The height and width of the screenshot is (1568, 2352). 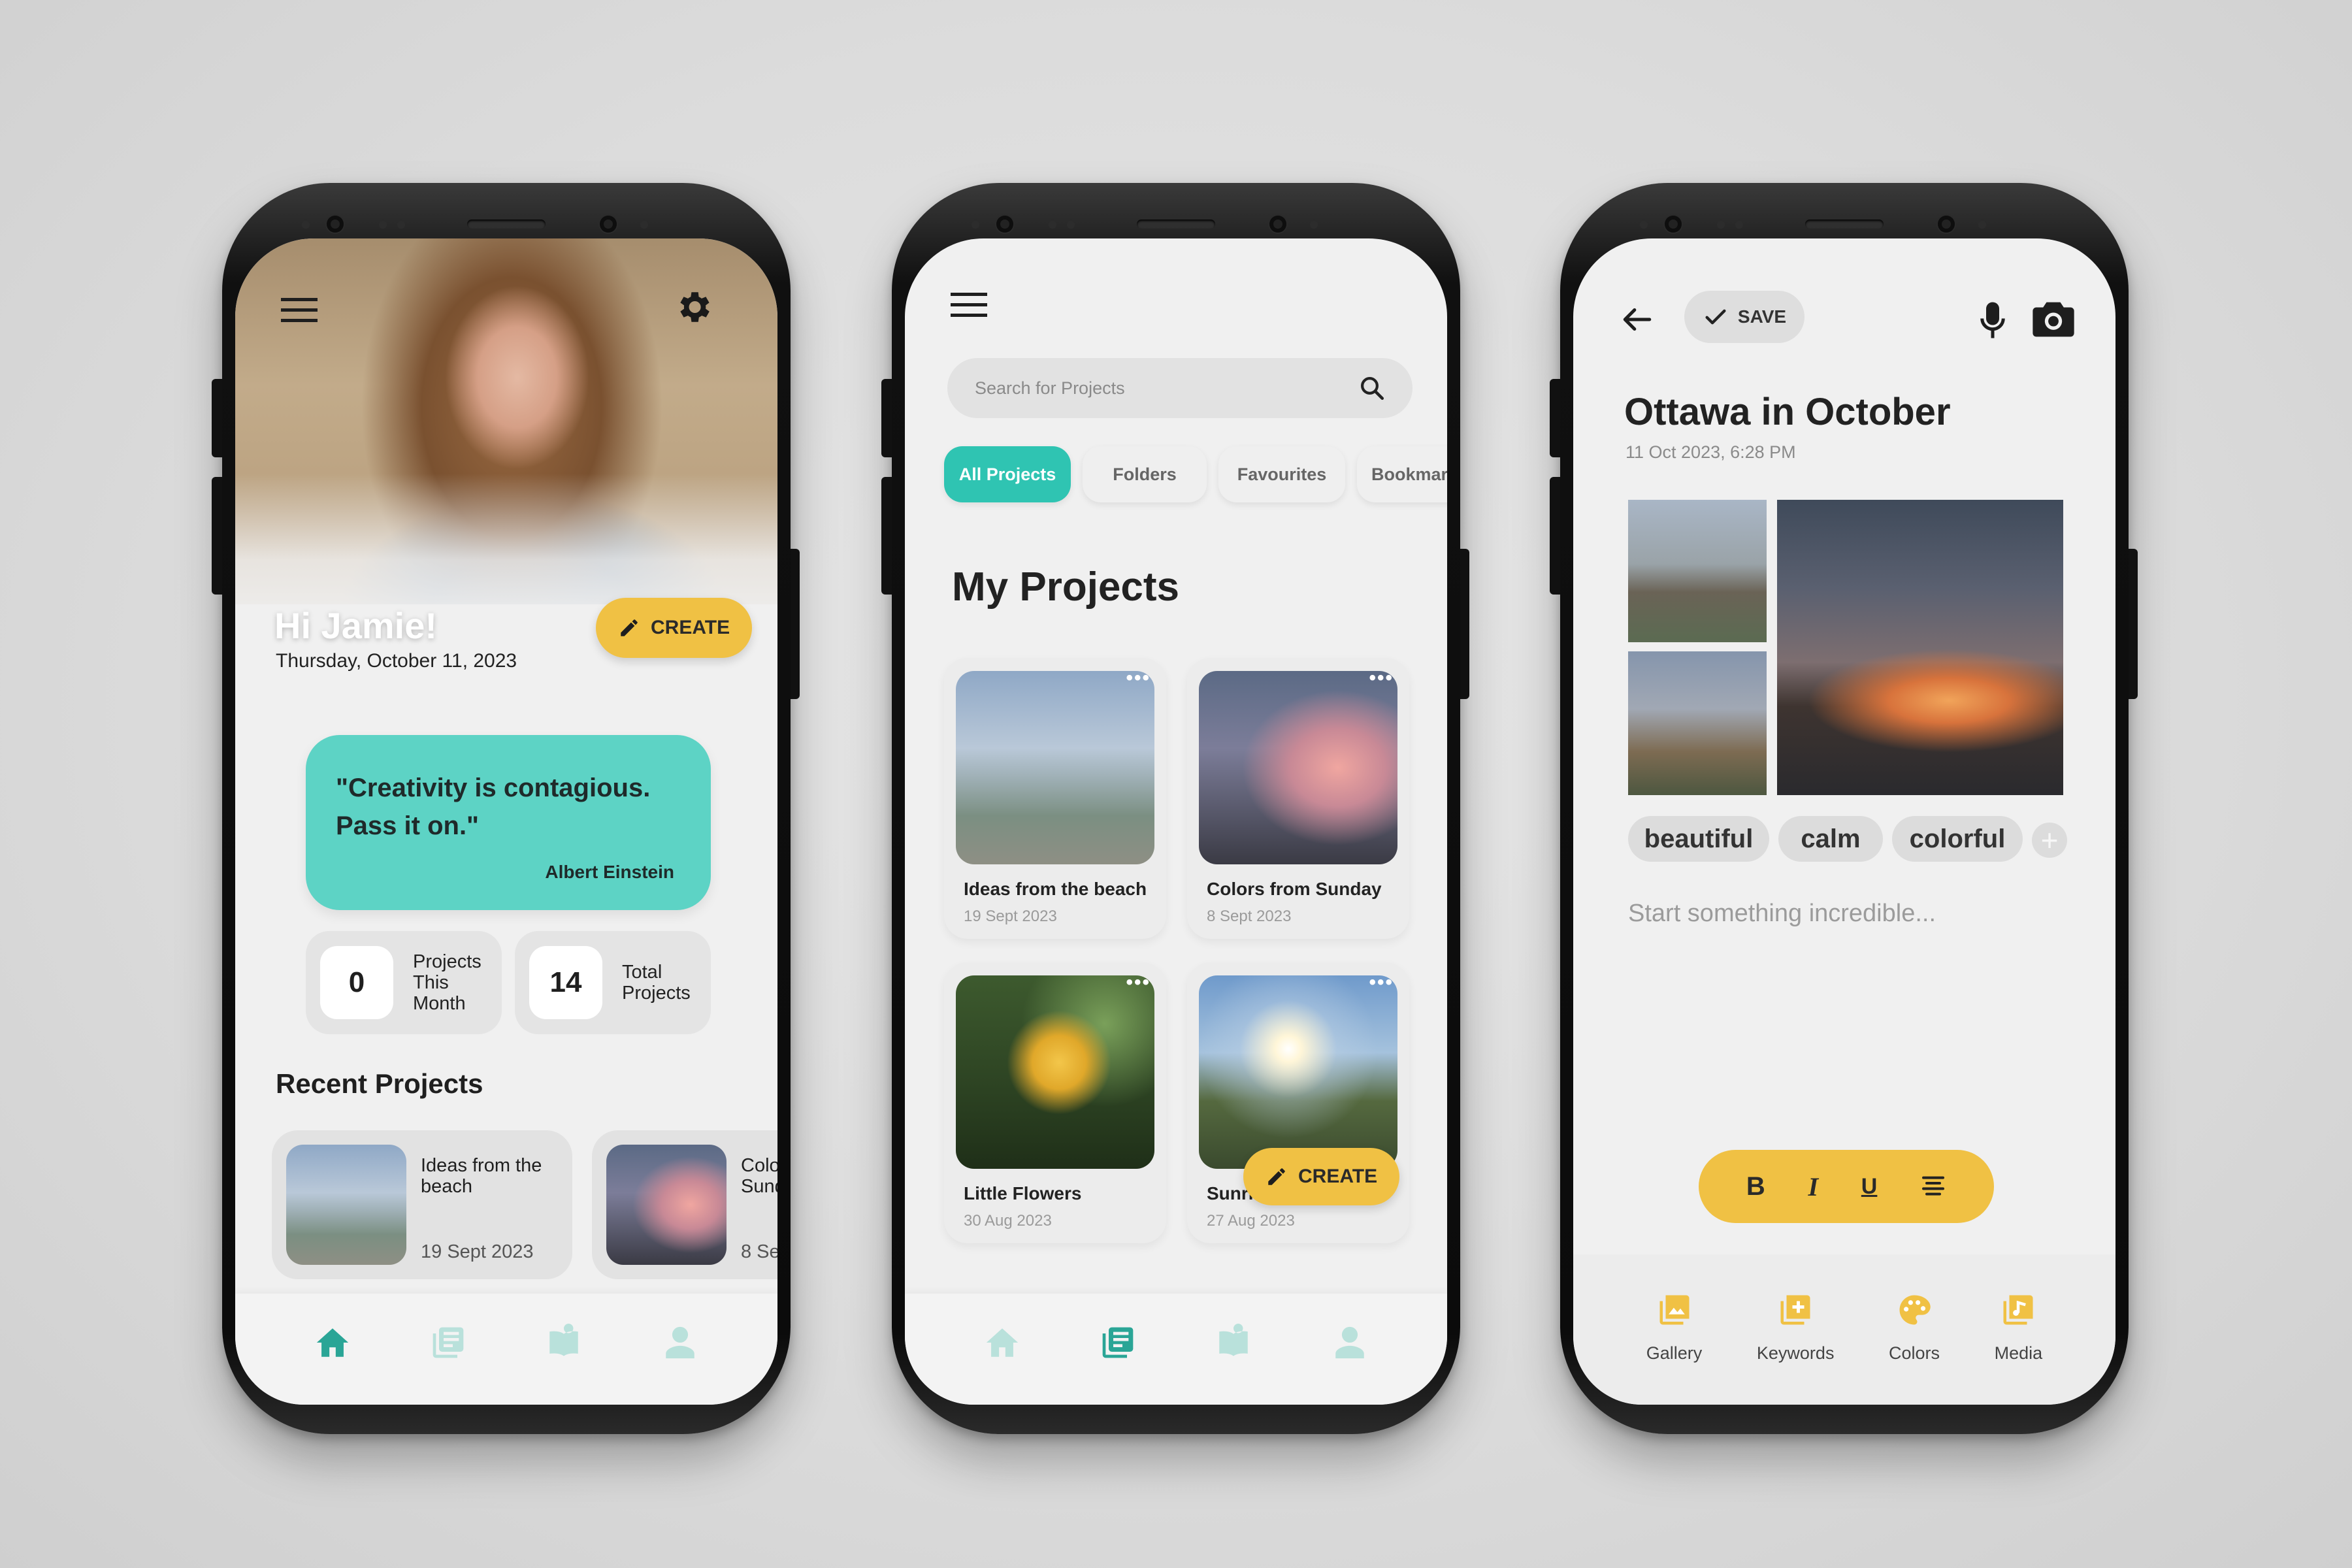 What do you see at coordinates (1762, 316) in the screenshot?
I see `save-label: SAVE` at bounding box center [1762, 316].